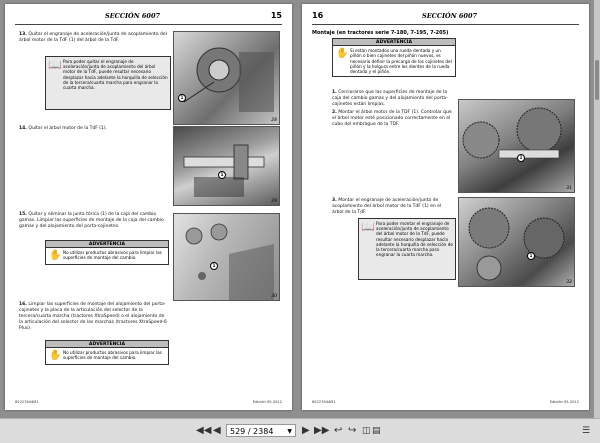 The width and height of the screenshot is (600, 443). I want to click on page-header: SECCIÓN 6007 15, so click(148, 18).